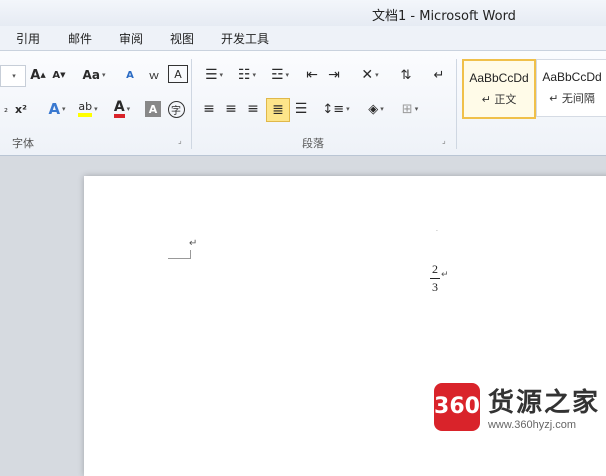 Image resolution: width=606 pixels, height=476 pixels. I want to click on justify-button: ≣, so click(278, 110).